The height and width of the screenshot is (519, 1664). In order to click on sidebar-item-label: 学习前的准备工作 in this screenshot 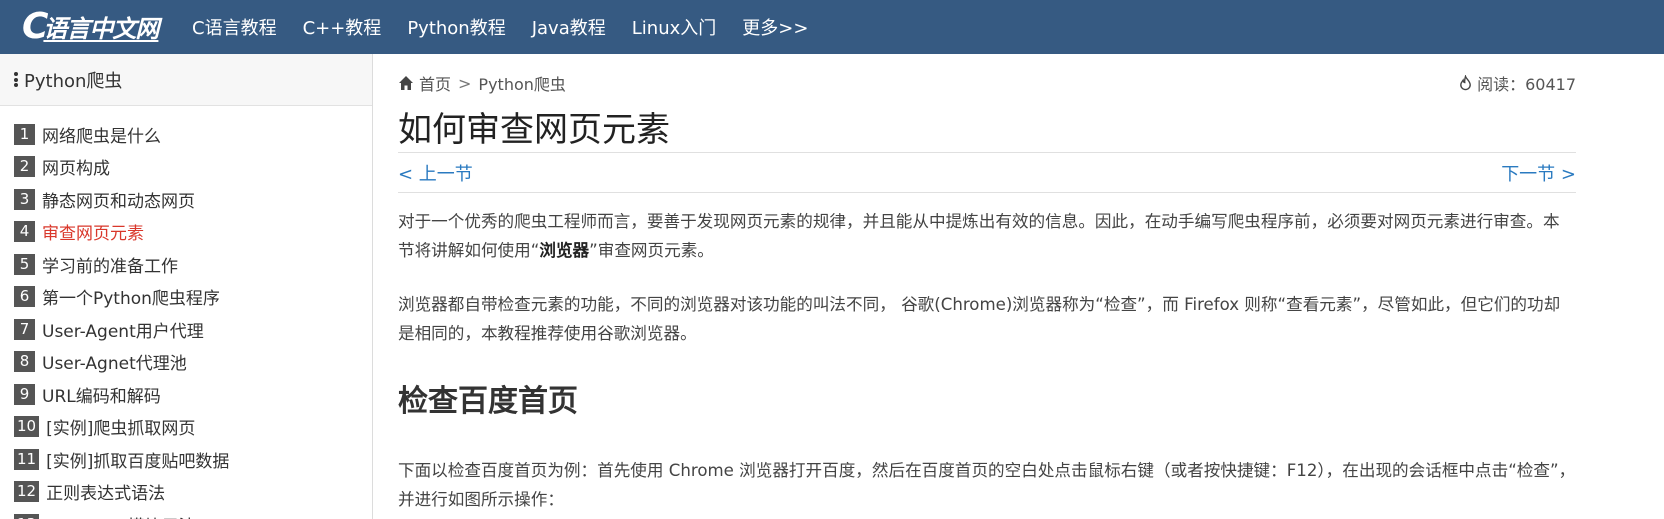, I will do `click(110, 266)`.